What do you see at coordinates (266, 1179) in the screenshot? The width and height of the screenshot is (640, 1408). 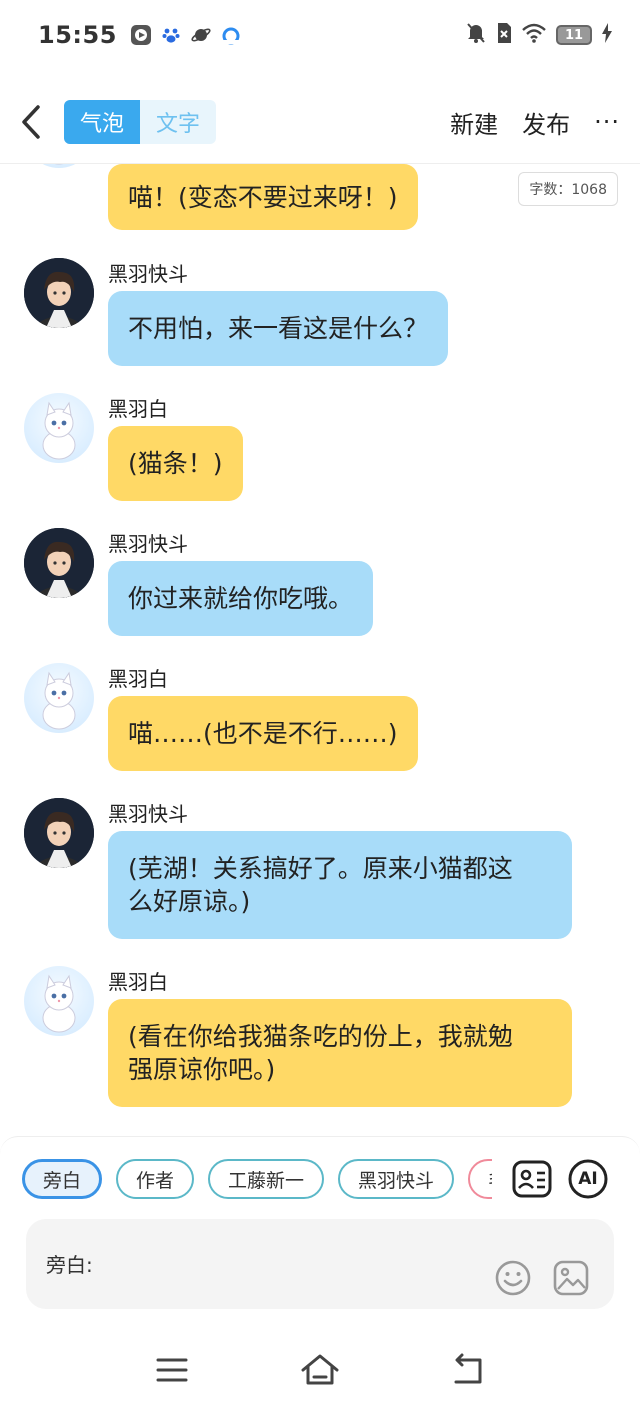 I see `role-chip: 工藤新一` at bounding box center [266, 1179].